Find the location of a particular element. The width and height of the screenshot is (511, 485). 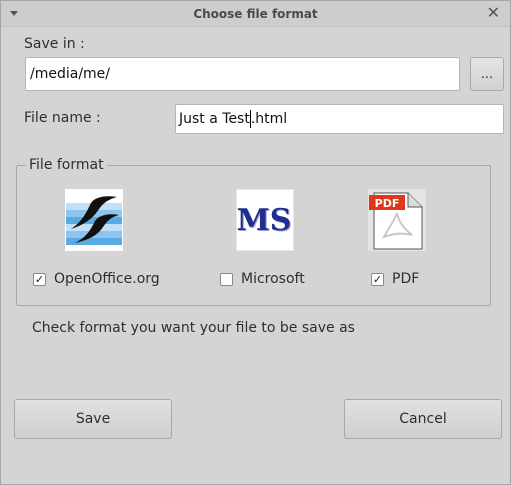

title-bar: Choose file format ✕ is located at coordinates (255, 14).